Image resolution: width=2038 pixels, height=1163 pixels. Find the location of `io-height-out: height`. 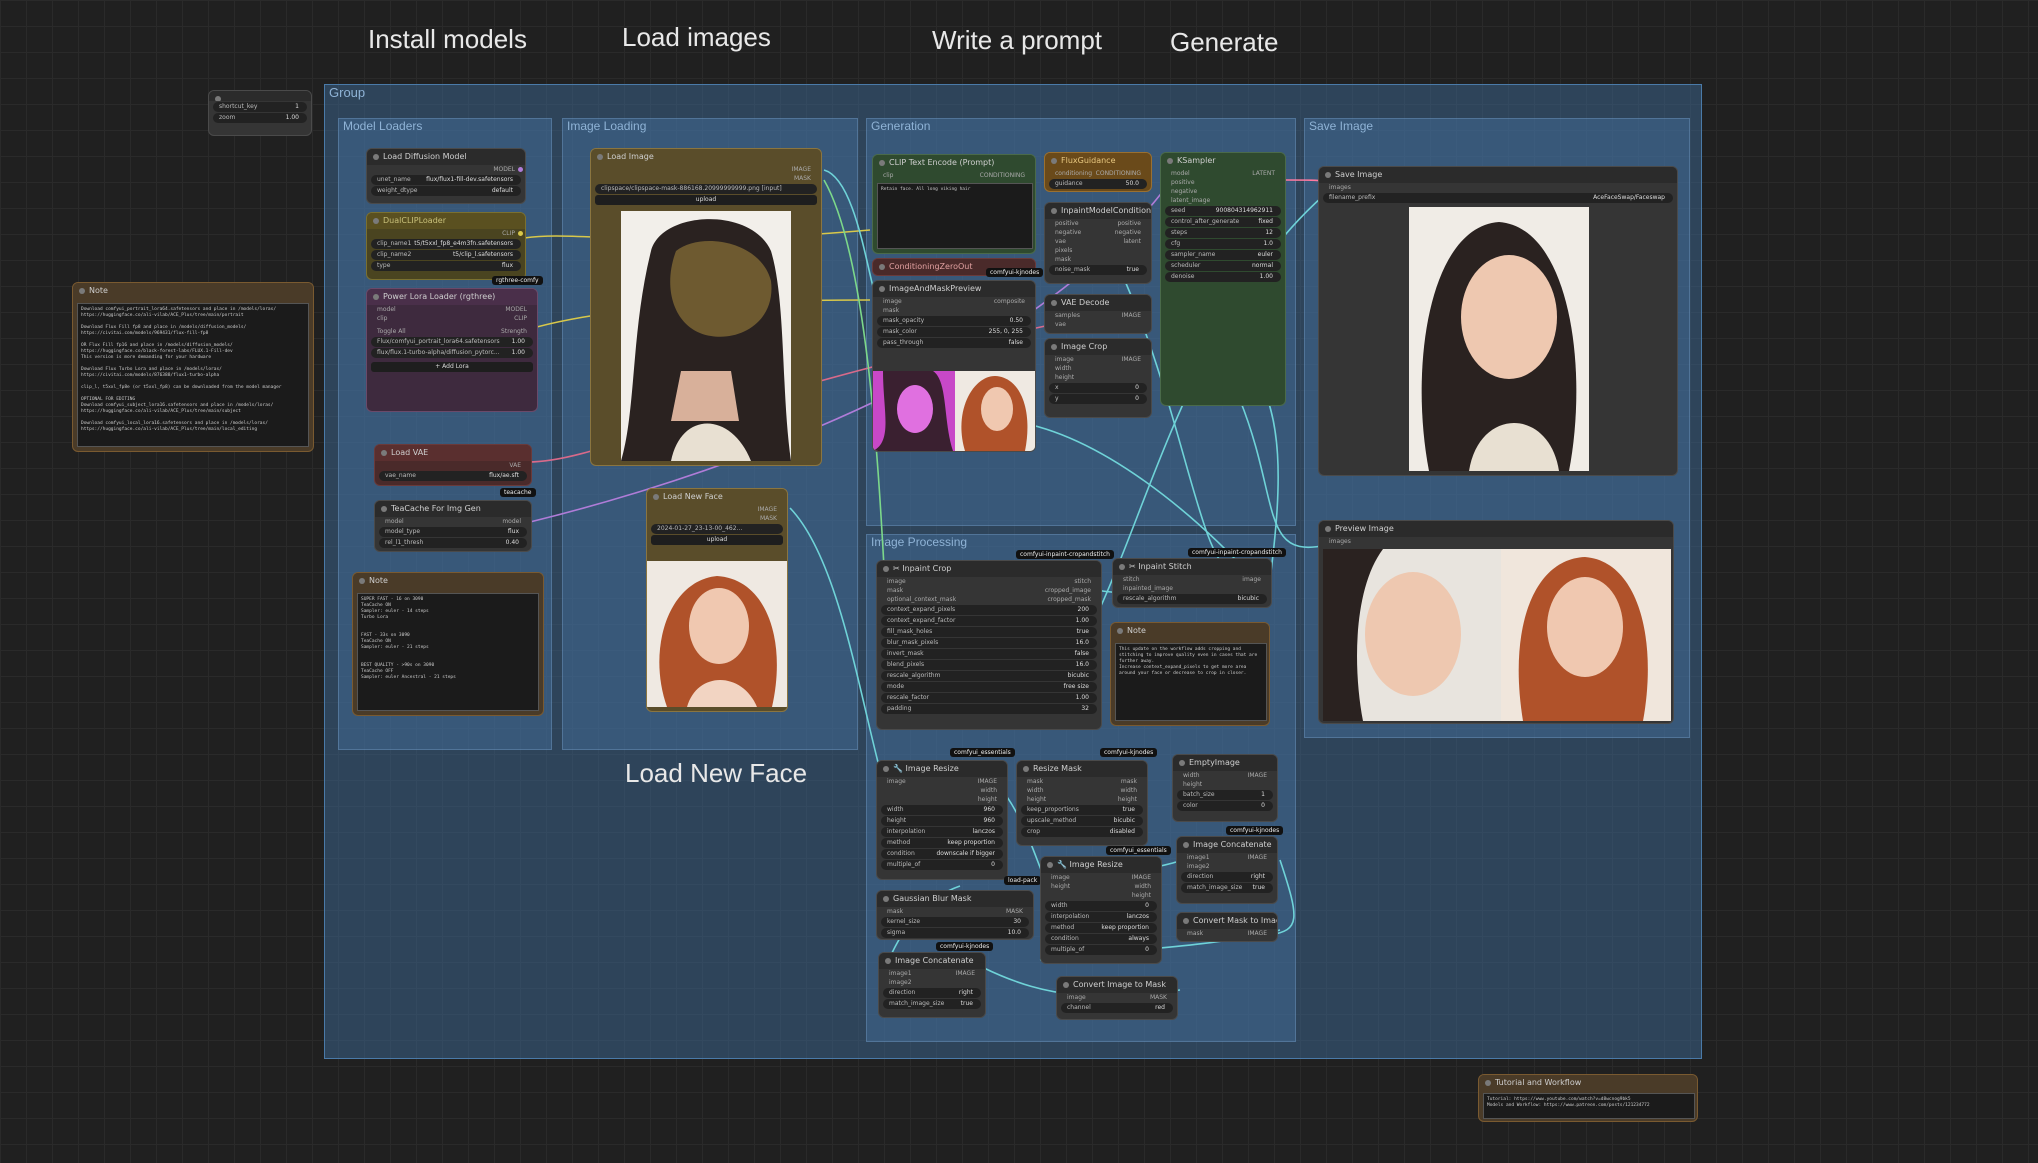

io-height-out: height is located at coordinates (1101, 895).